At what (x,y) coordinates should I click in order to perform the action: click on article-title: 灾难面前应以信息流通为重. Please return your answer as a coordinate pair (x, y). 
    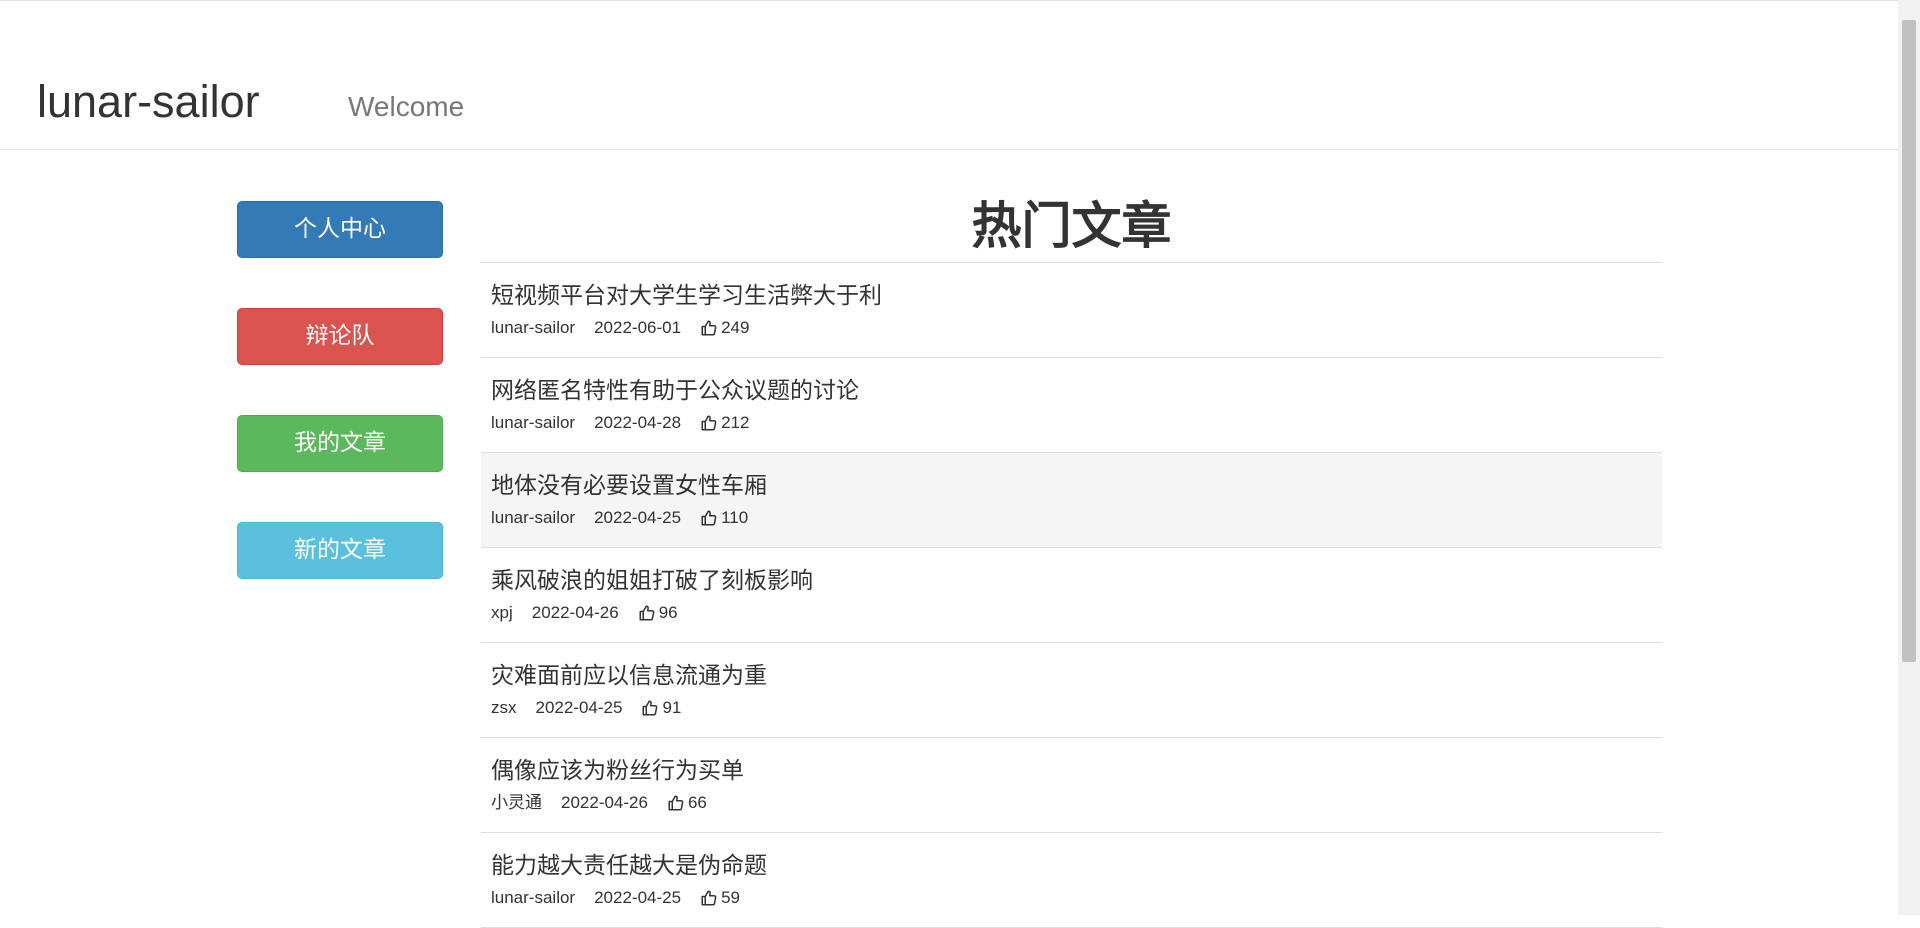
    Looking at the image, I should click on (1071, 667).